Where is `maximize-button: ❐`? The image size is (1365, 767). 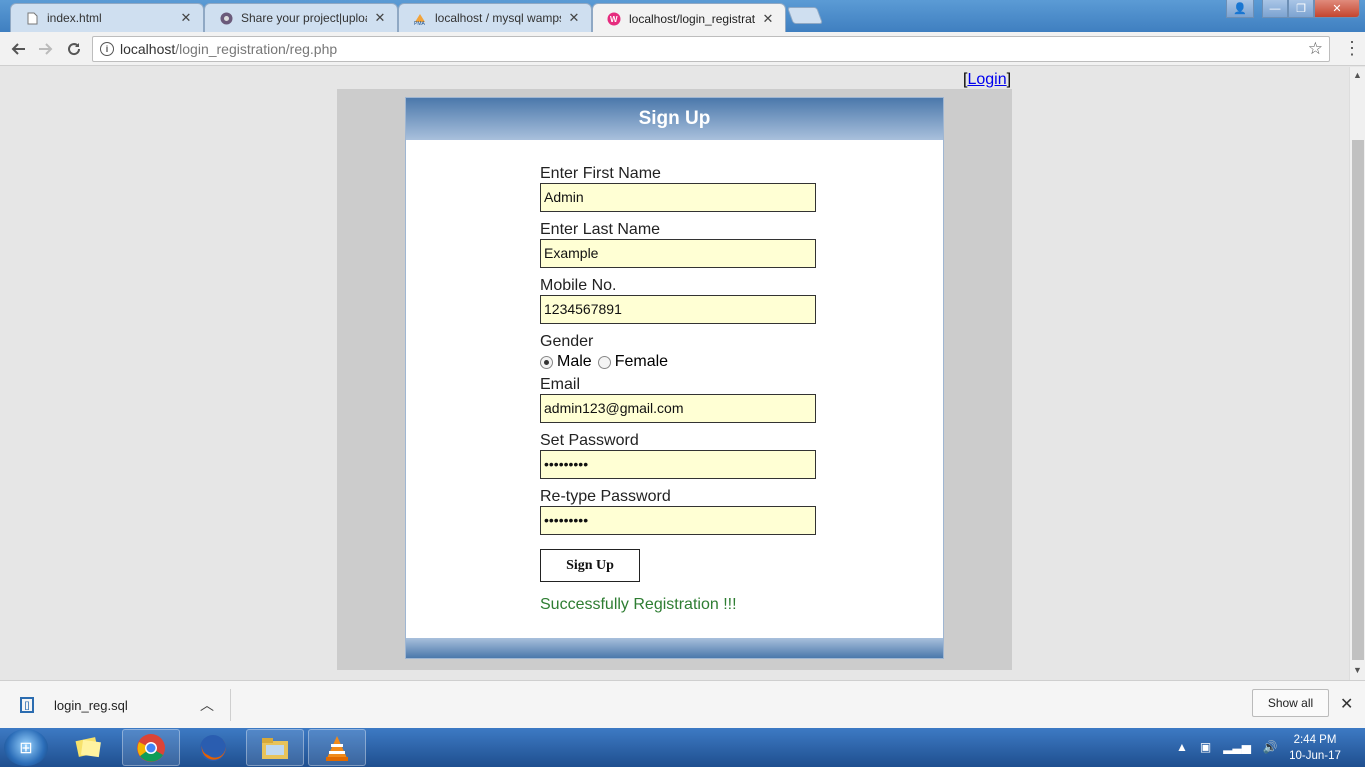
maximize-button: ❐ is located at coordinates (1301, 9).